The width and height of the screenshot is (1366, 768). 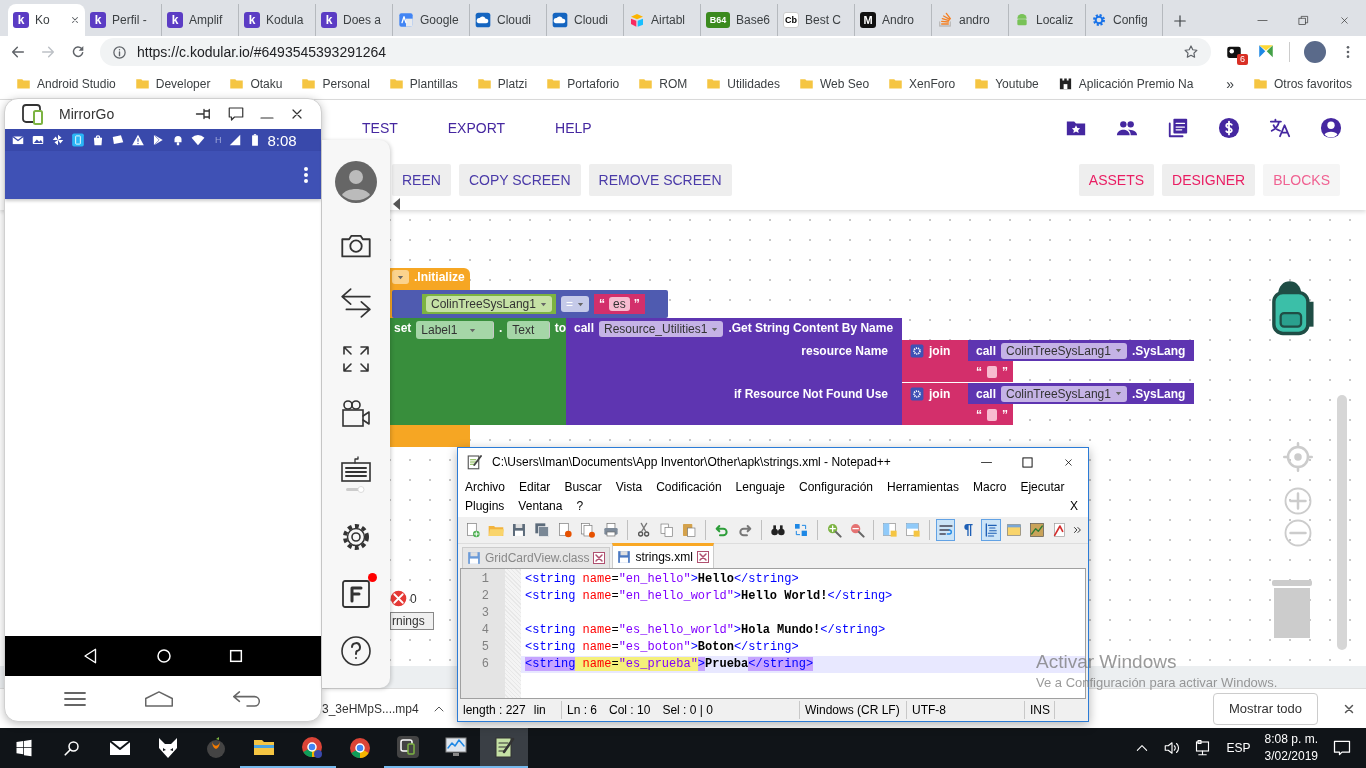 What do you see at coordinates (396, 204) in the screenshot?
I see `collapse-icon` at bounding box center [396, 204].